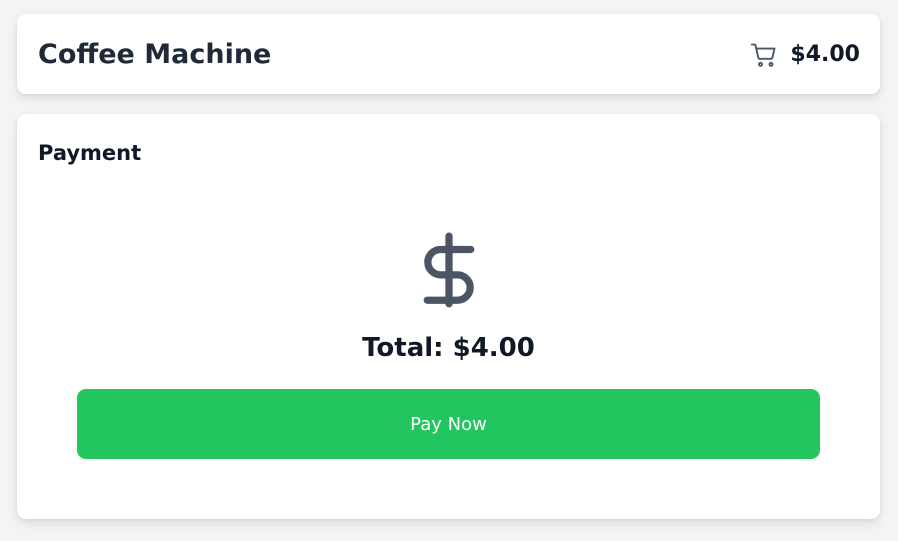  Describe the element at coordinates (448, 54) in the screenshot. I see `app-header: Coffee Machine $4.00` at that location.